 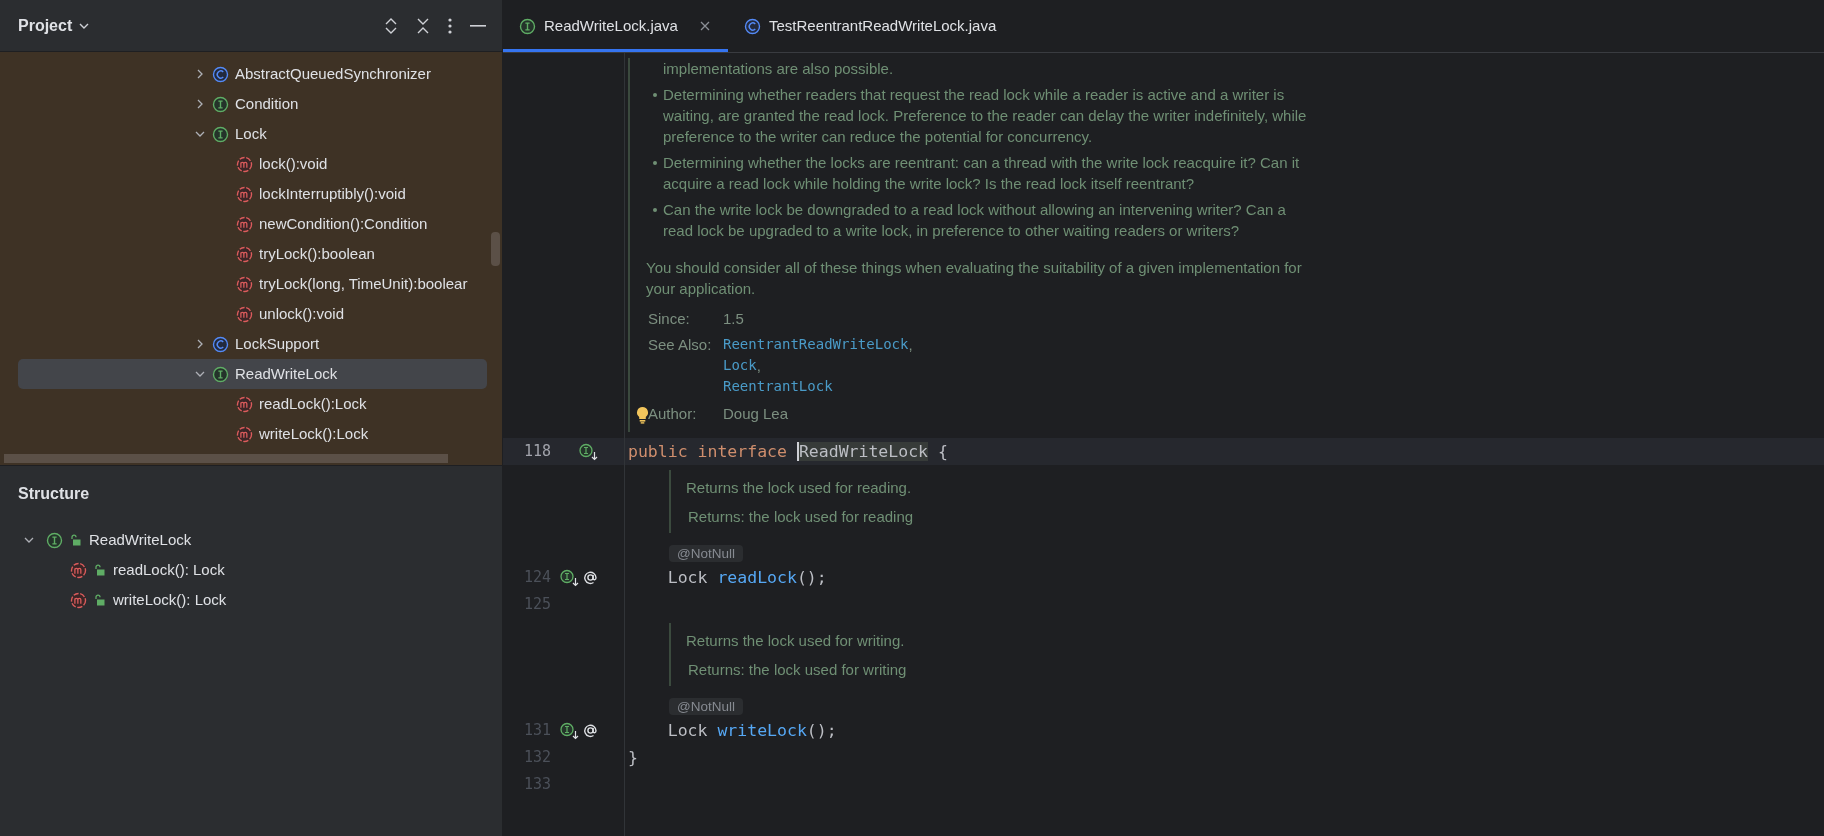 I want to click on panel-title: Structure, so click(x=54, y=494).